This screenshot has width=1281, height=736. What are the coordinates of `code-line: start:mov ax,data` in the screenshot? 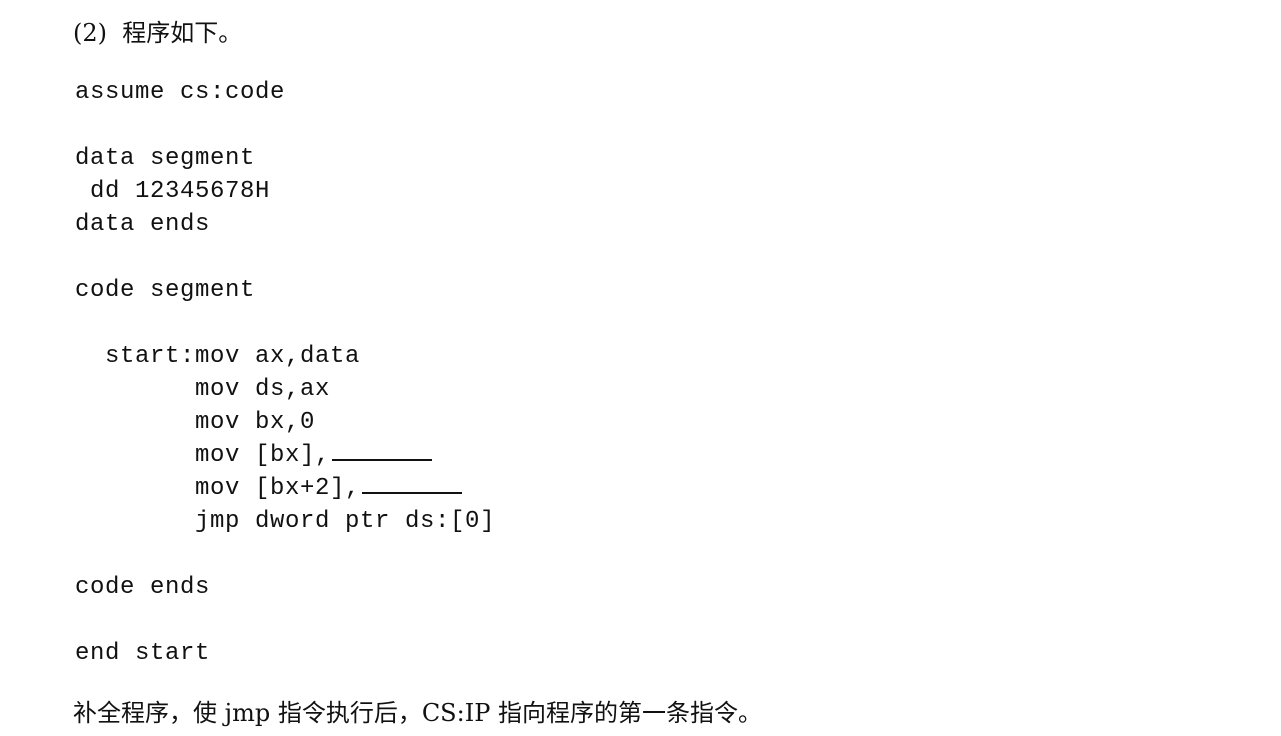 It's located at (218, 356).